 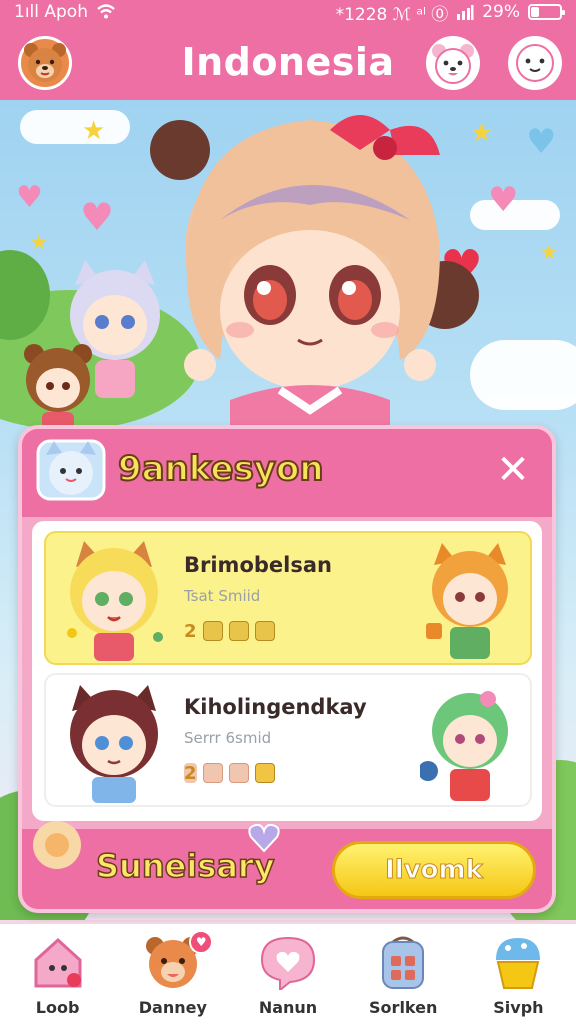 I want to click on heart-icon, so click(x=264, y=838).